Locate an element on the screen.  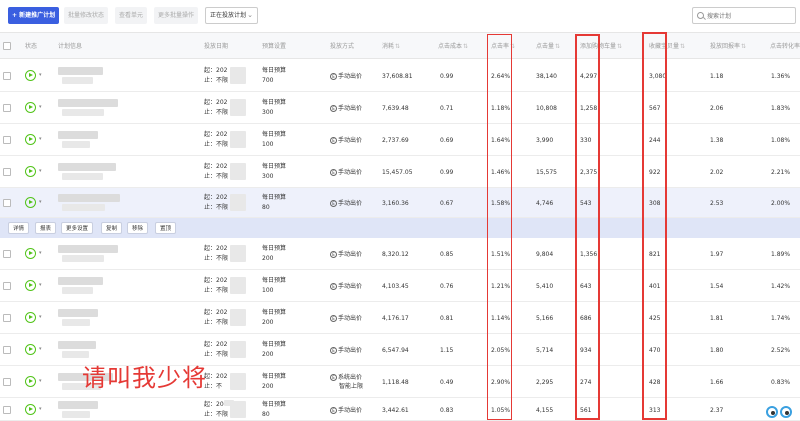
batch-status-button: 批量修改状态 is located at coordinates (86, 15).